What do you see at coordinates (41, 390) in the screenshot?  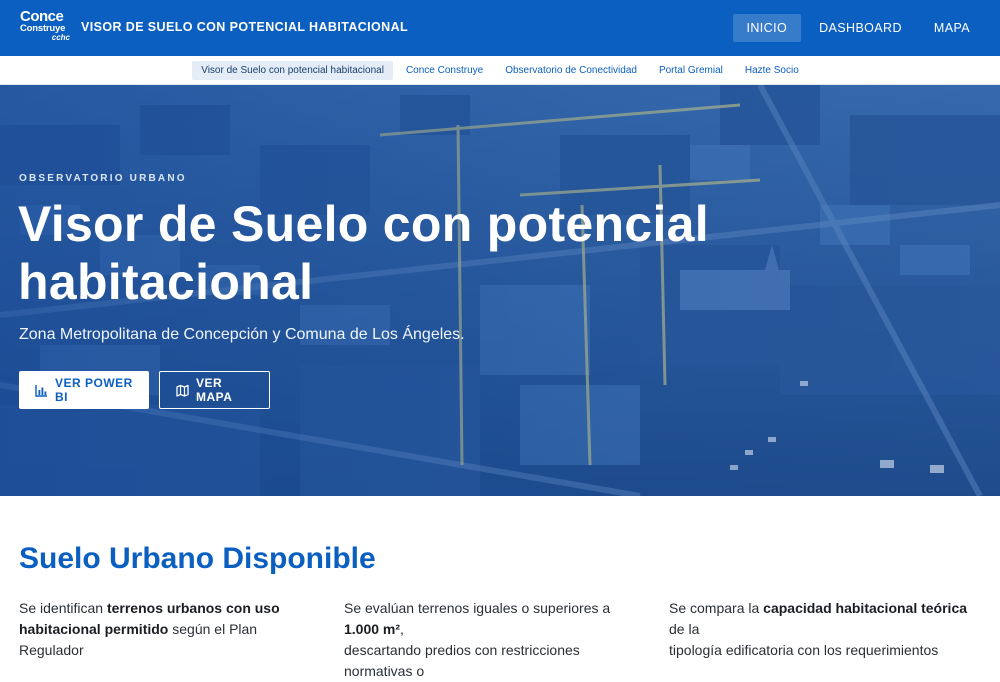 I see `bar-chart-icon` at bounding box center [41, 390].